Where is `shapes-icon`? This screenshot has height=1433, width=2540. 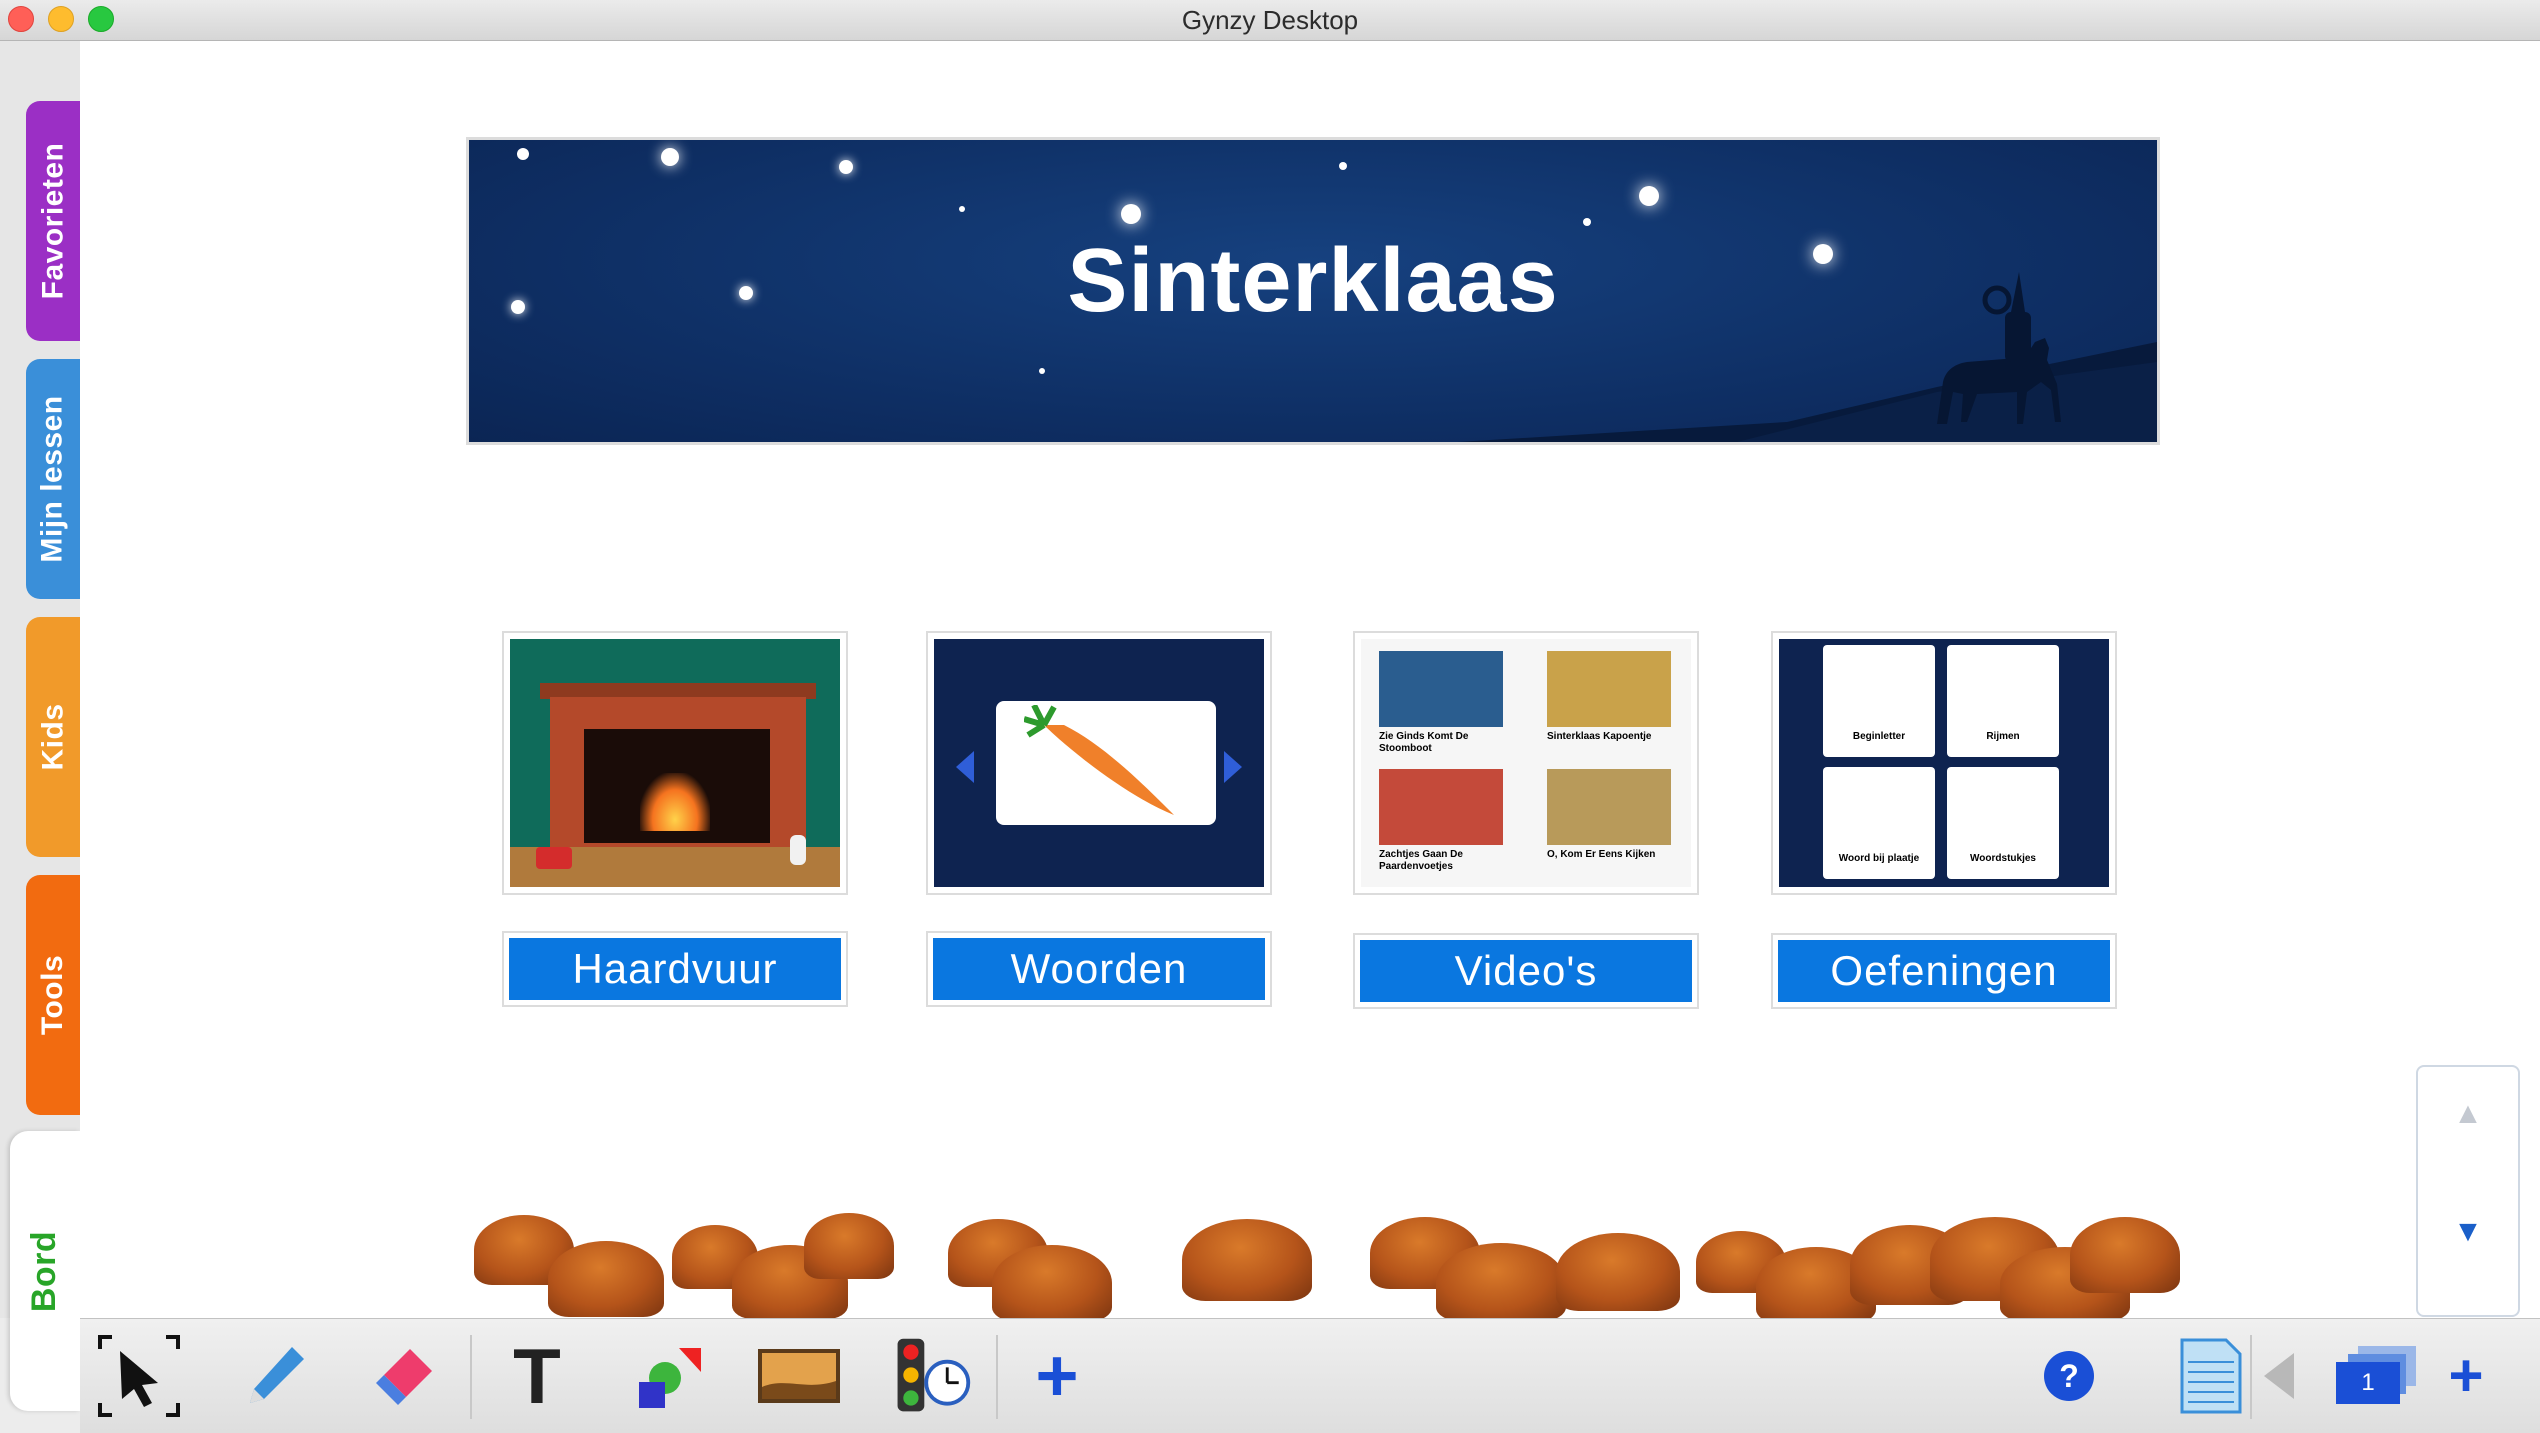 shapes-icon is located at coordinates (670, 1378).